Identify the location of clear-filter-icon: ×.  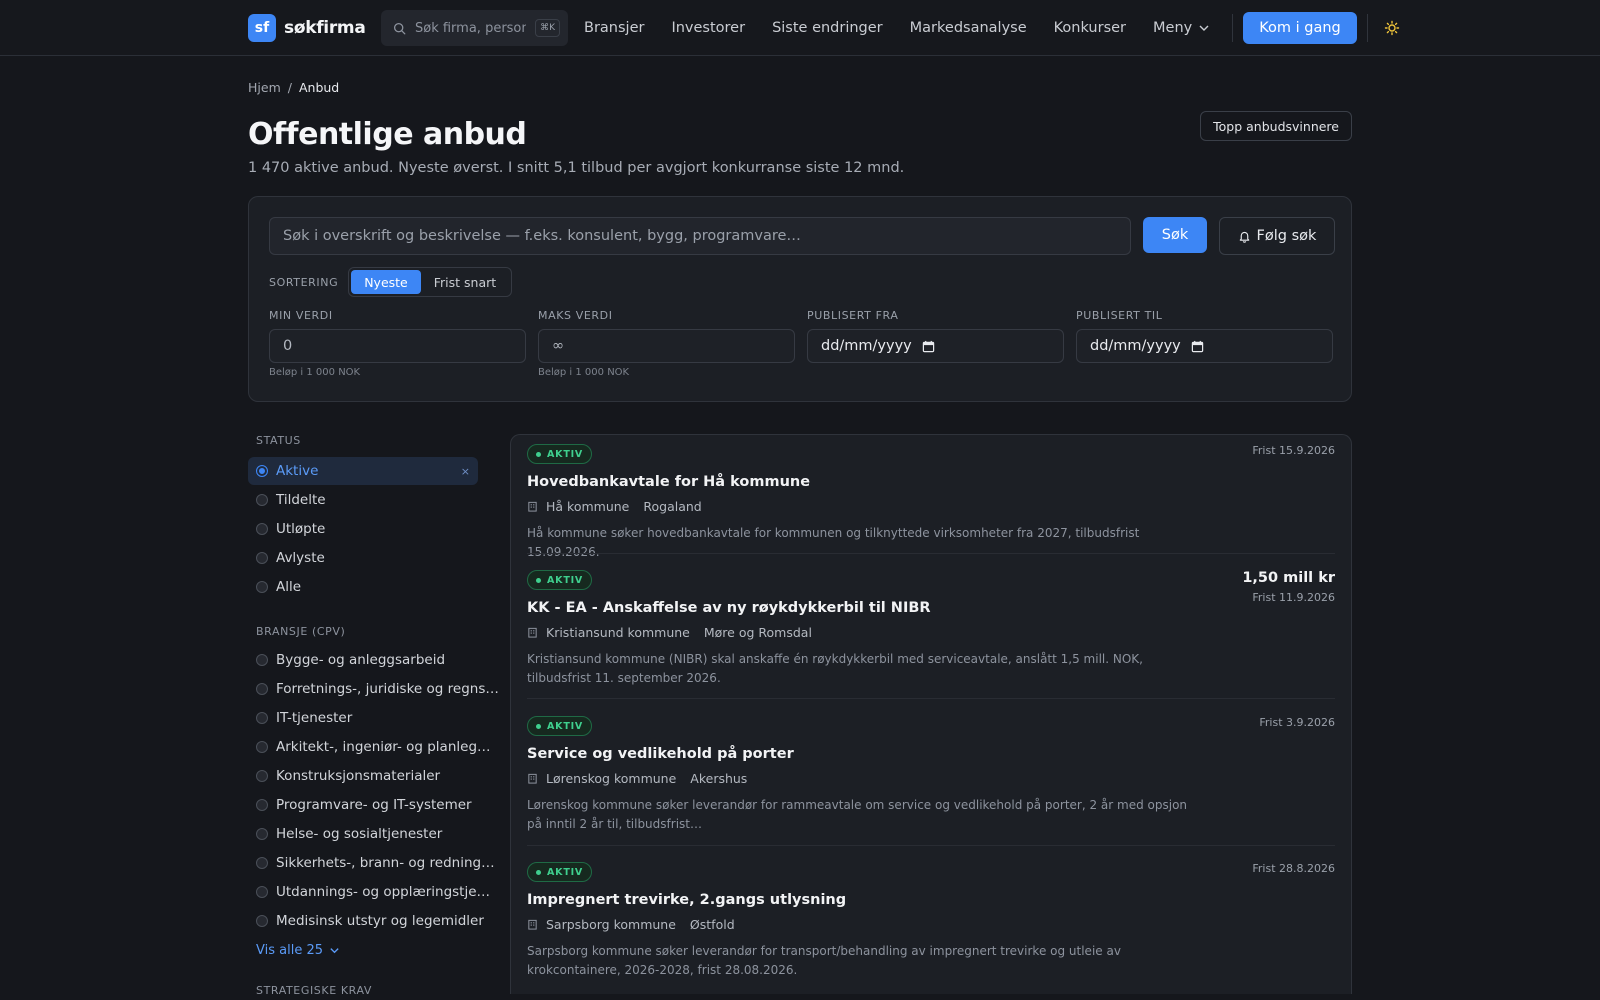
(465, 471).